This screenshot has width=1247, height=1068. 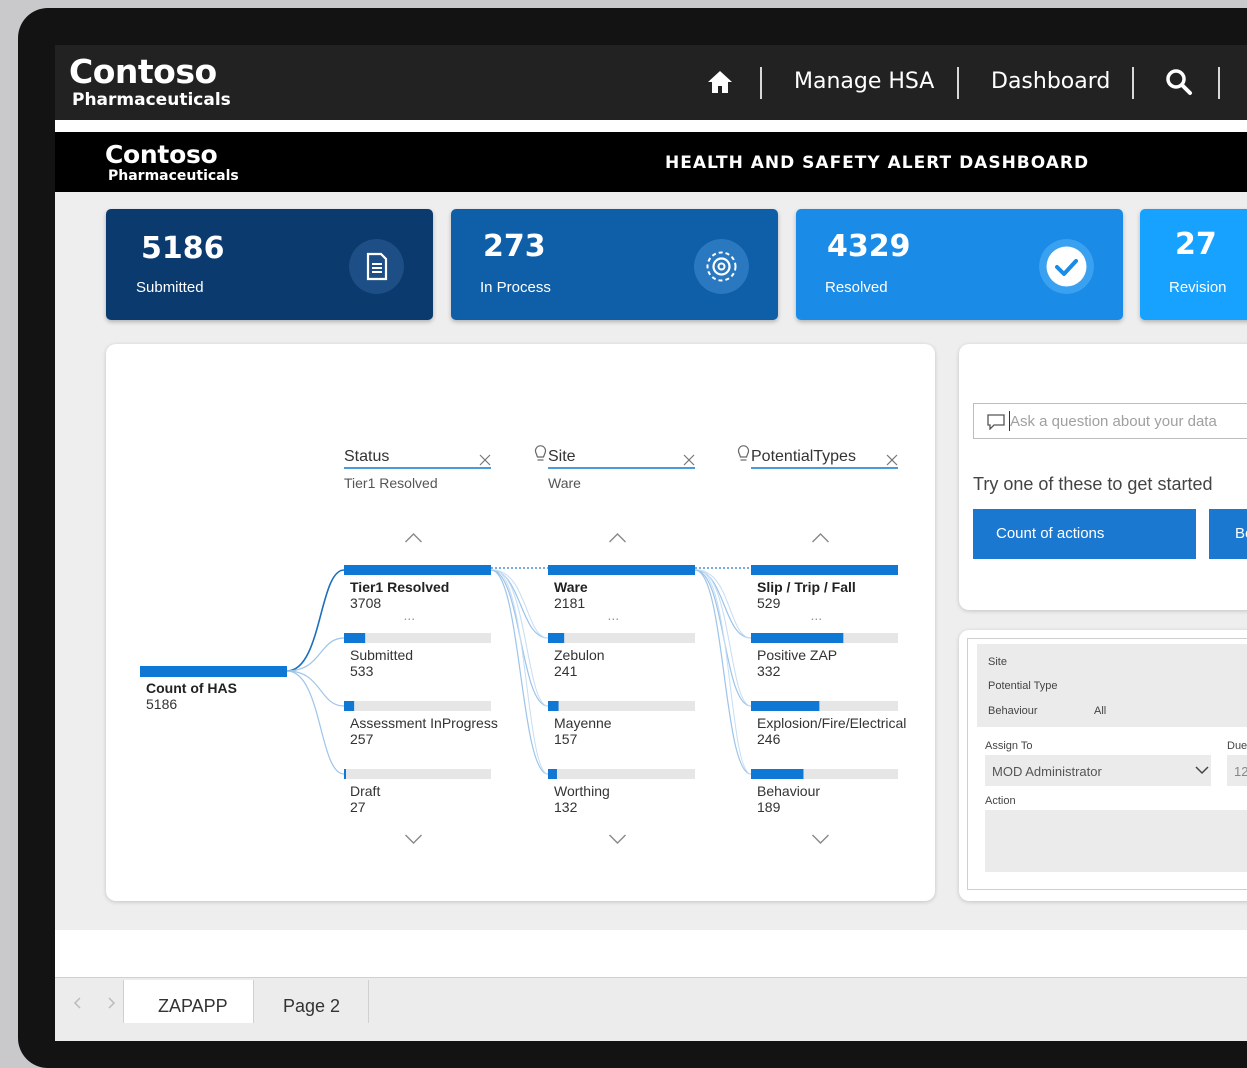 What do you see at coordinates (1093, 484) in the screenshot?
I see `qna-hint: Try one of these to get started` at bounding box center [1093, 484].